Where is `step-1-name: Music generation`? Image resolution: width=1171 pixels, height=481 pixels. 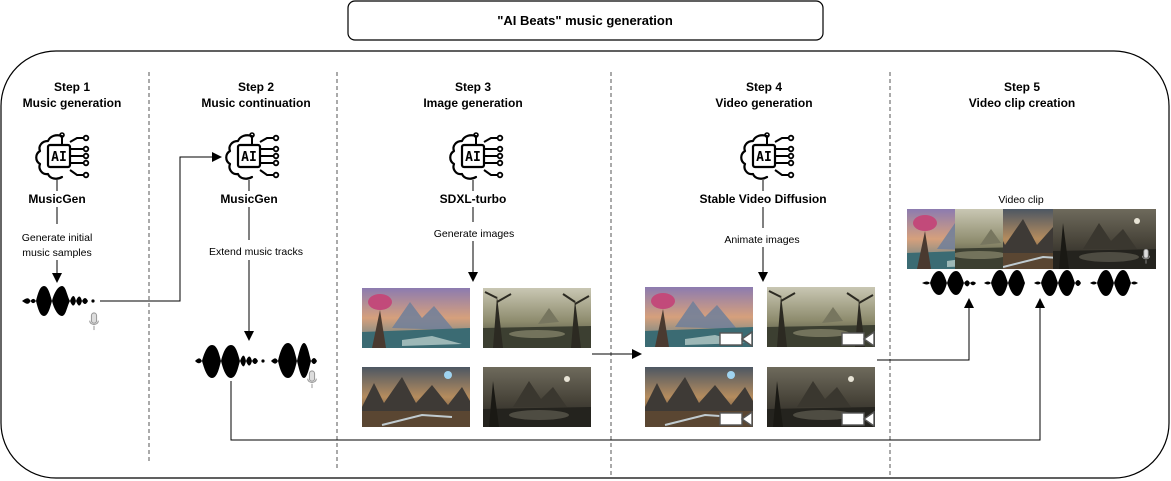 step-1-name: Music generation is located at coordinates (72, 103).